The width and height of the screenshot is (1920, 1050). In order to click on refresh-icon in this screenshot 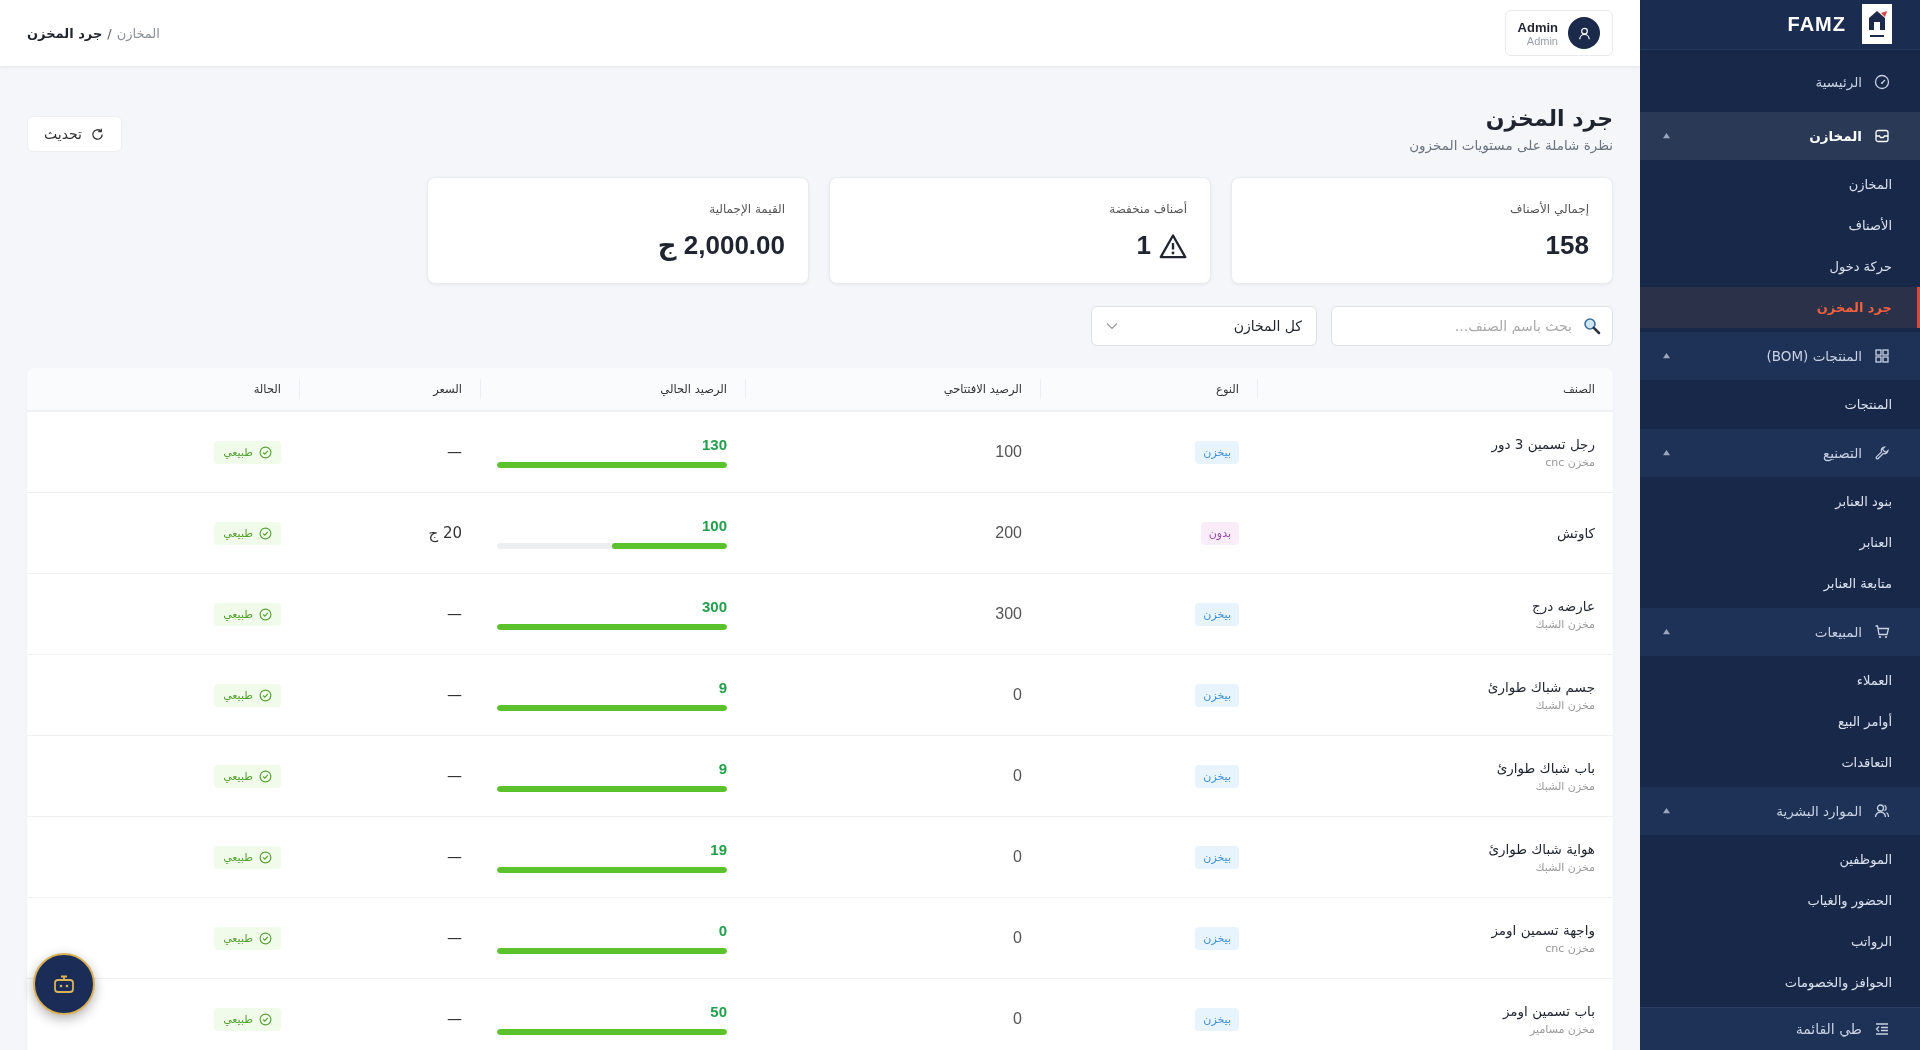, I will do `click(97, 134)`.